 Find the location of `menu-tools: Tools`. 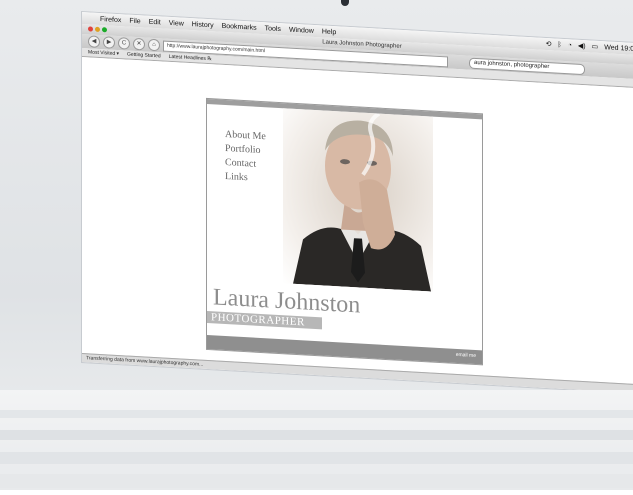

menu-tools: Tools is located at coordinates (273, 29).